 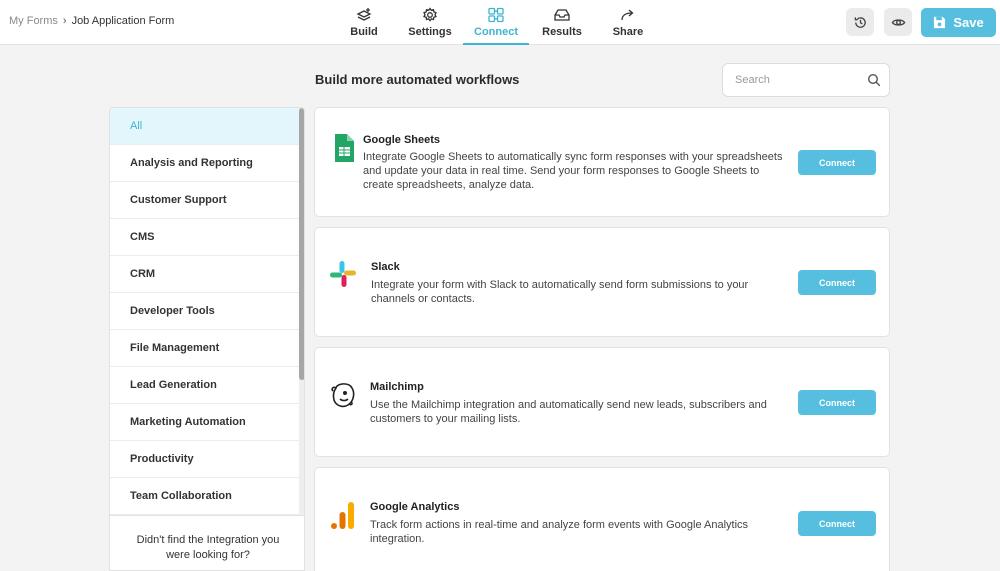 What do you see at coordinates (204, 422) in the screenshot?
I see `category-marketing-automation: Marketing Automation` at bounding box center [204, 422].